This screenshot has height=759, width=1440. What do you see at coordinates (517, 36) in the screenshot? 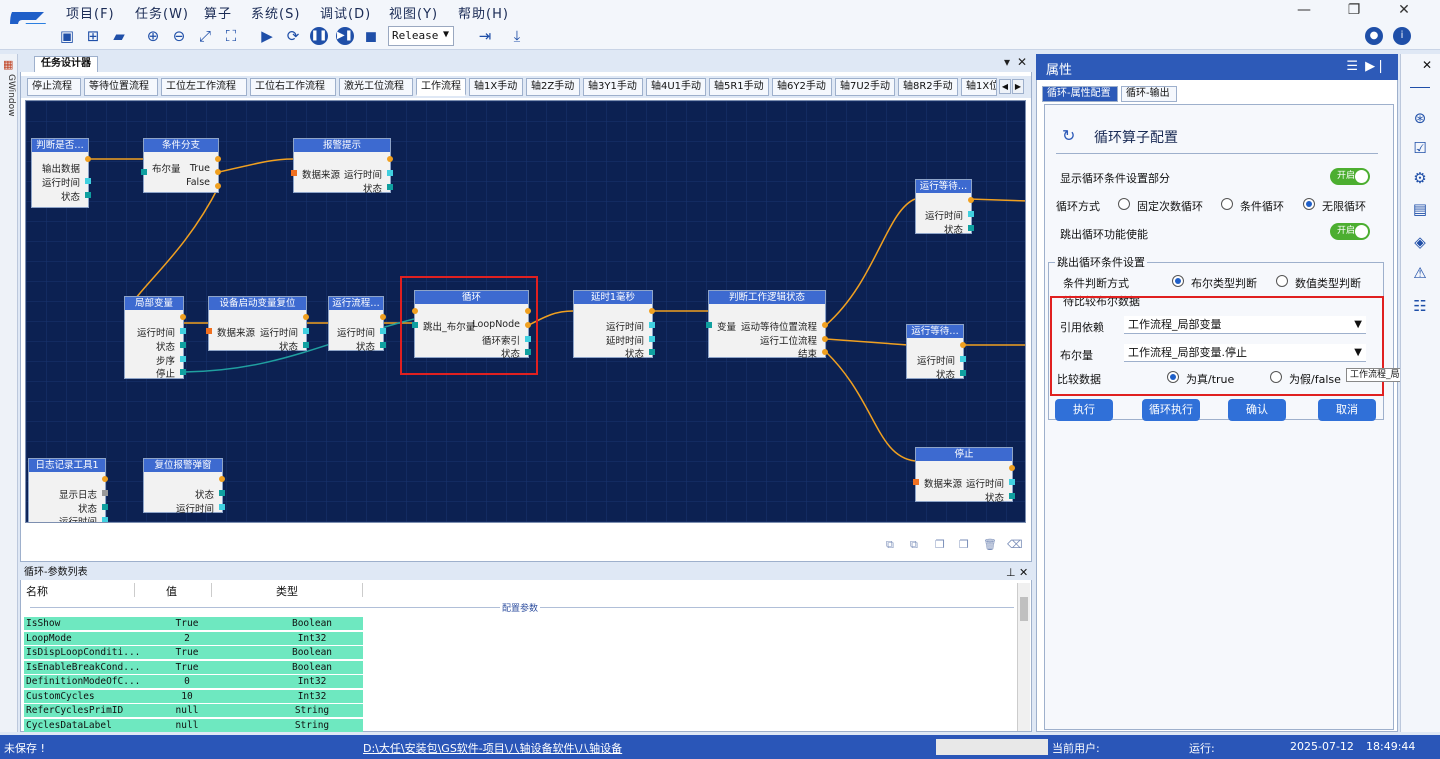
I see `download-icon: ⤓` at bounding box center [517, 36].